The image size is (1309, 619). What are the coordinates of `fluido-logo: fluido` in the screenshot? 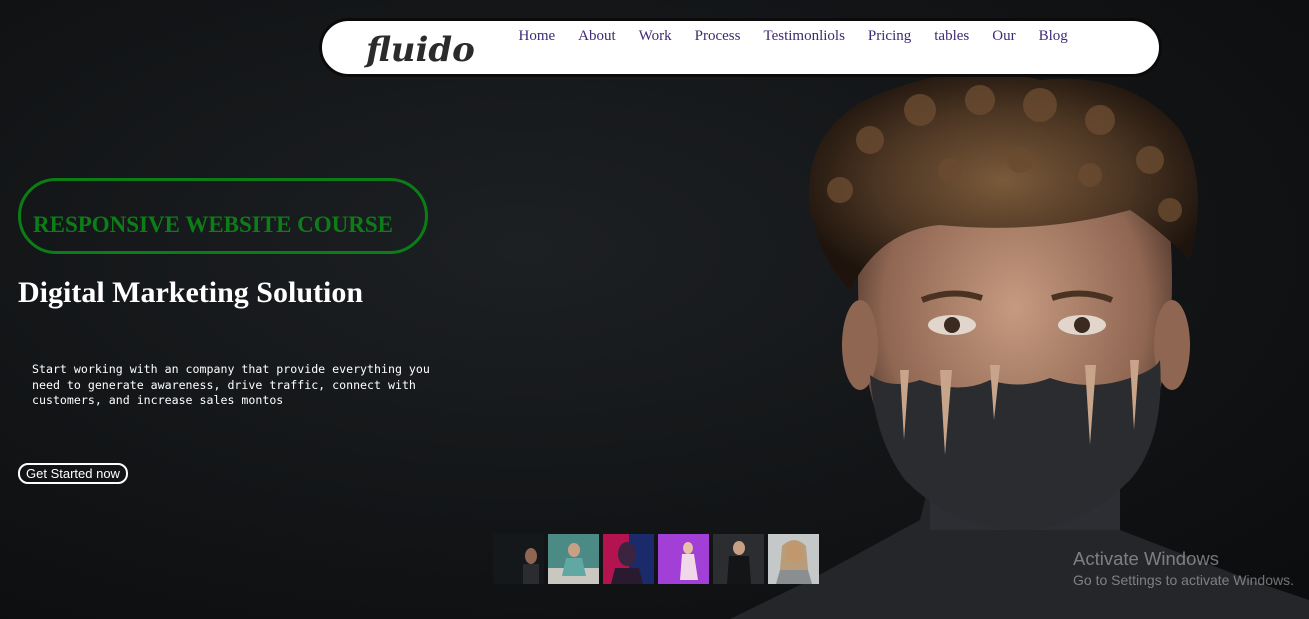 It's located at (418, 49).